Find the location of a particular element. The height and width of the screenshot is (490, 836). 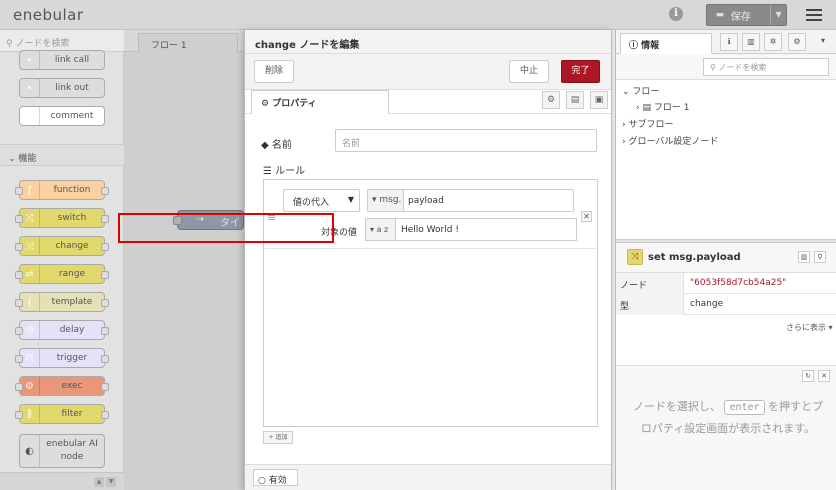

prop-value: payload is located at coordinates (426, 200).